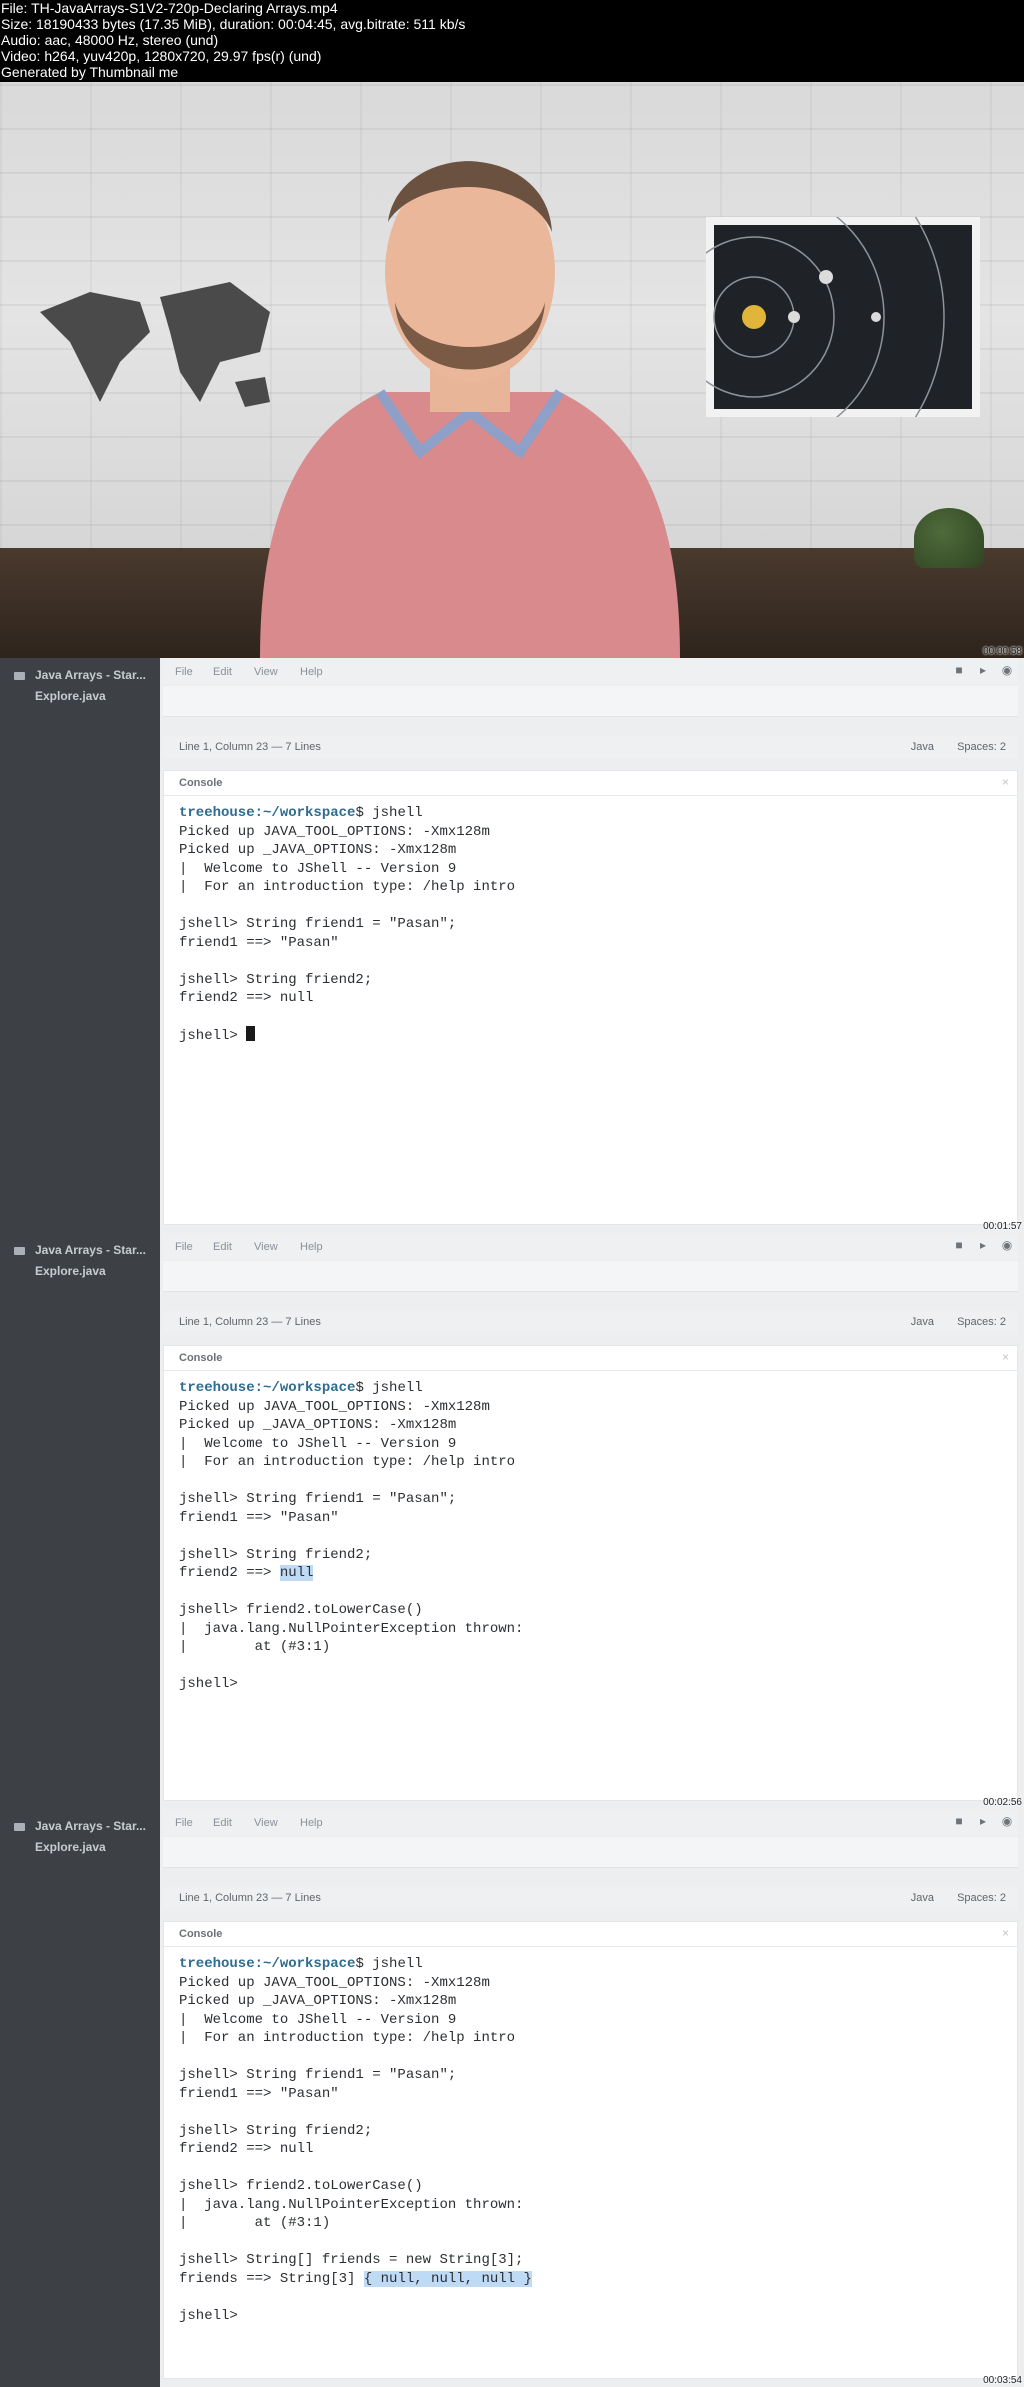 This screenshot has height=2387, width=1024. I want to click on cursor-position: Line 1, Column 23 — 7 Lines, so click(250, 747).